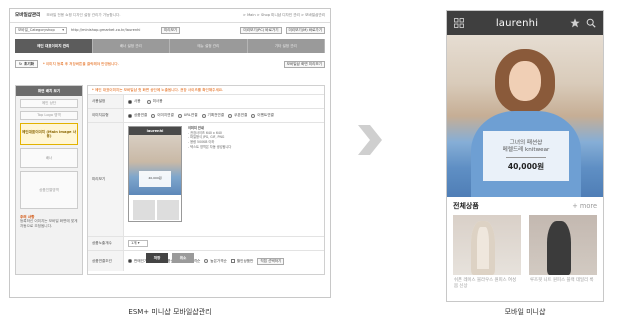 The height and width of the screenshot is (320, 640). What do you see at coordinates (305, 30) in the screenshot?
I see `mobile-preview-button: 미리보기(M) 바로가기` at bounding box center [305, 30].